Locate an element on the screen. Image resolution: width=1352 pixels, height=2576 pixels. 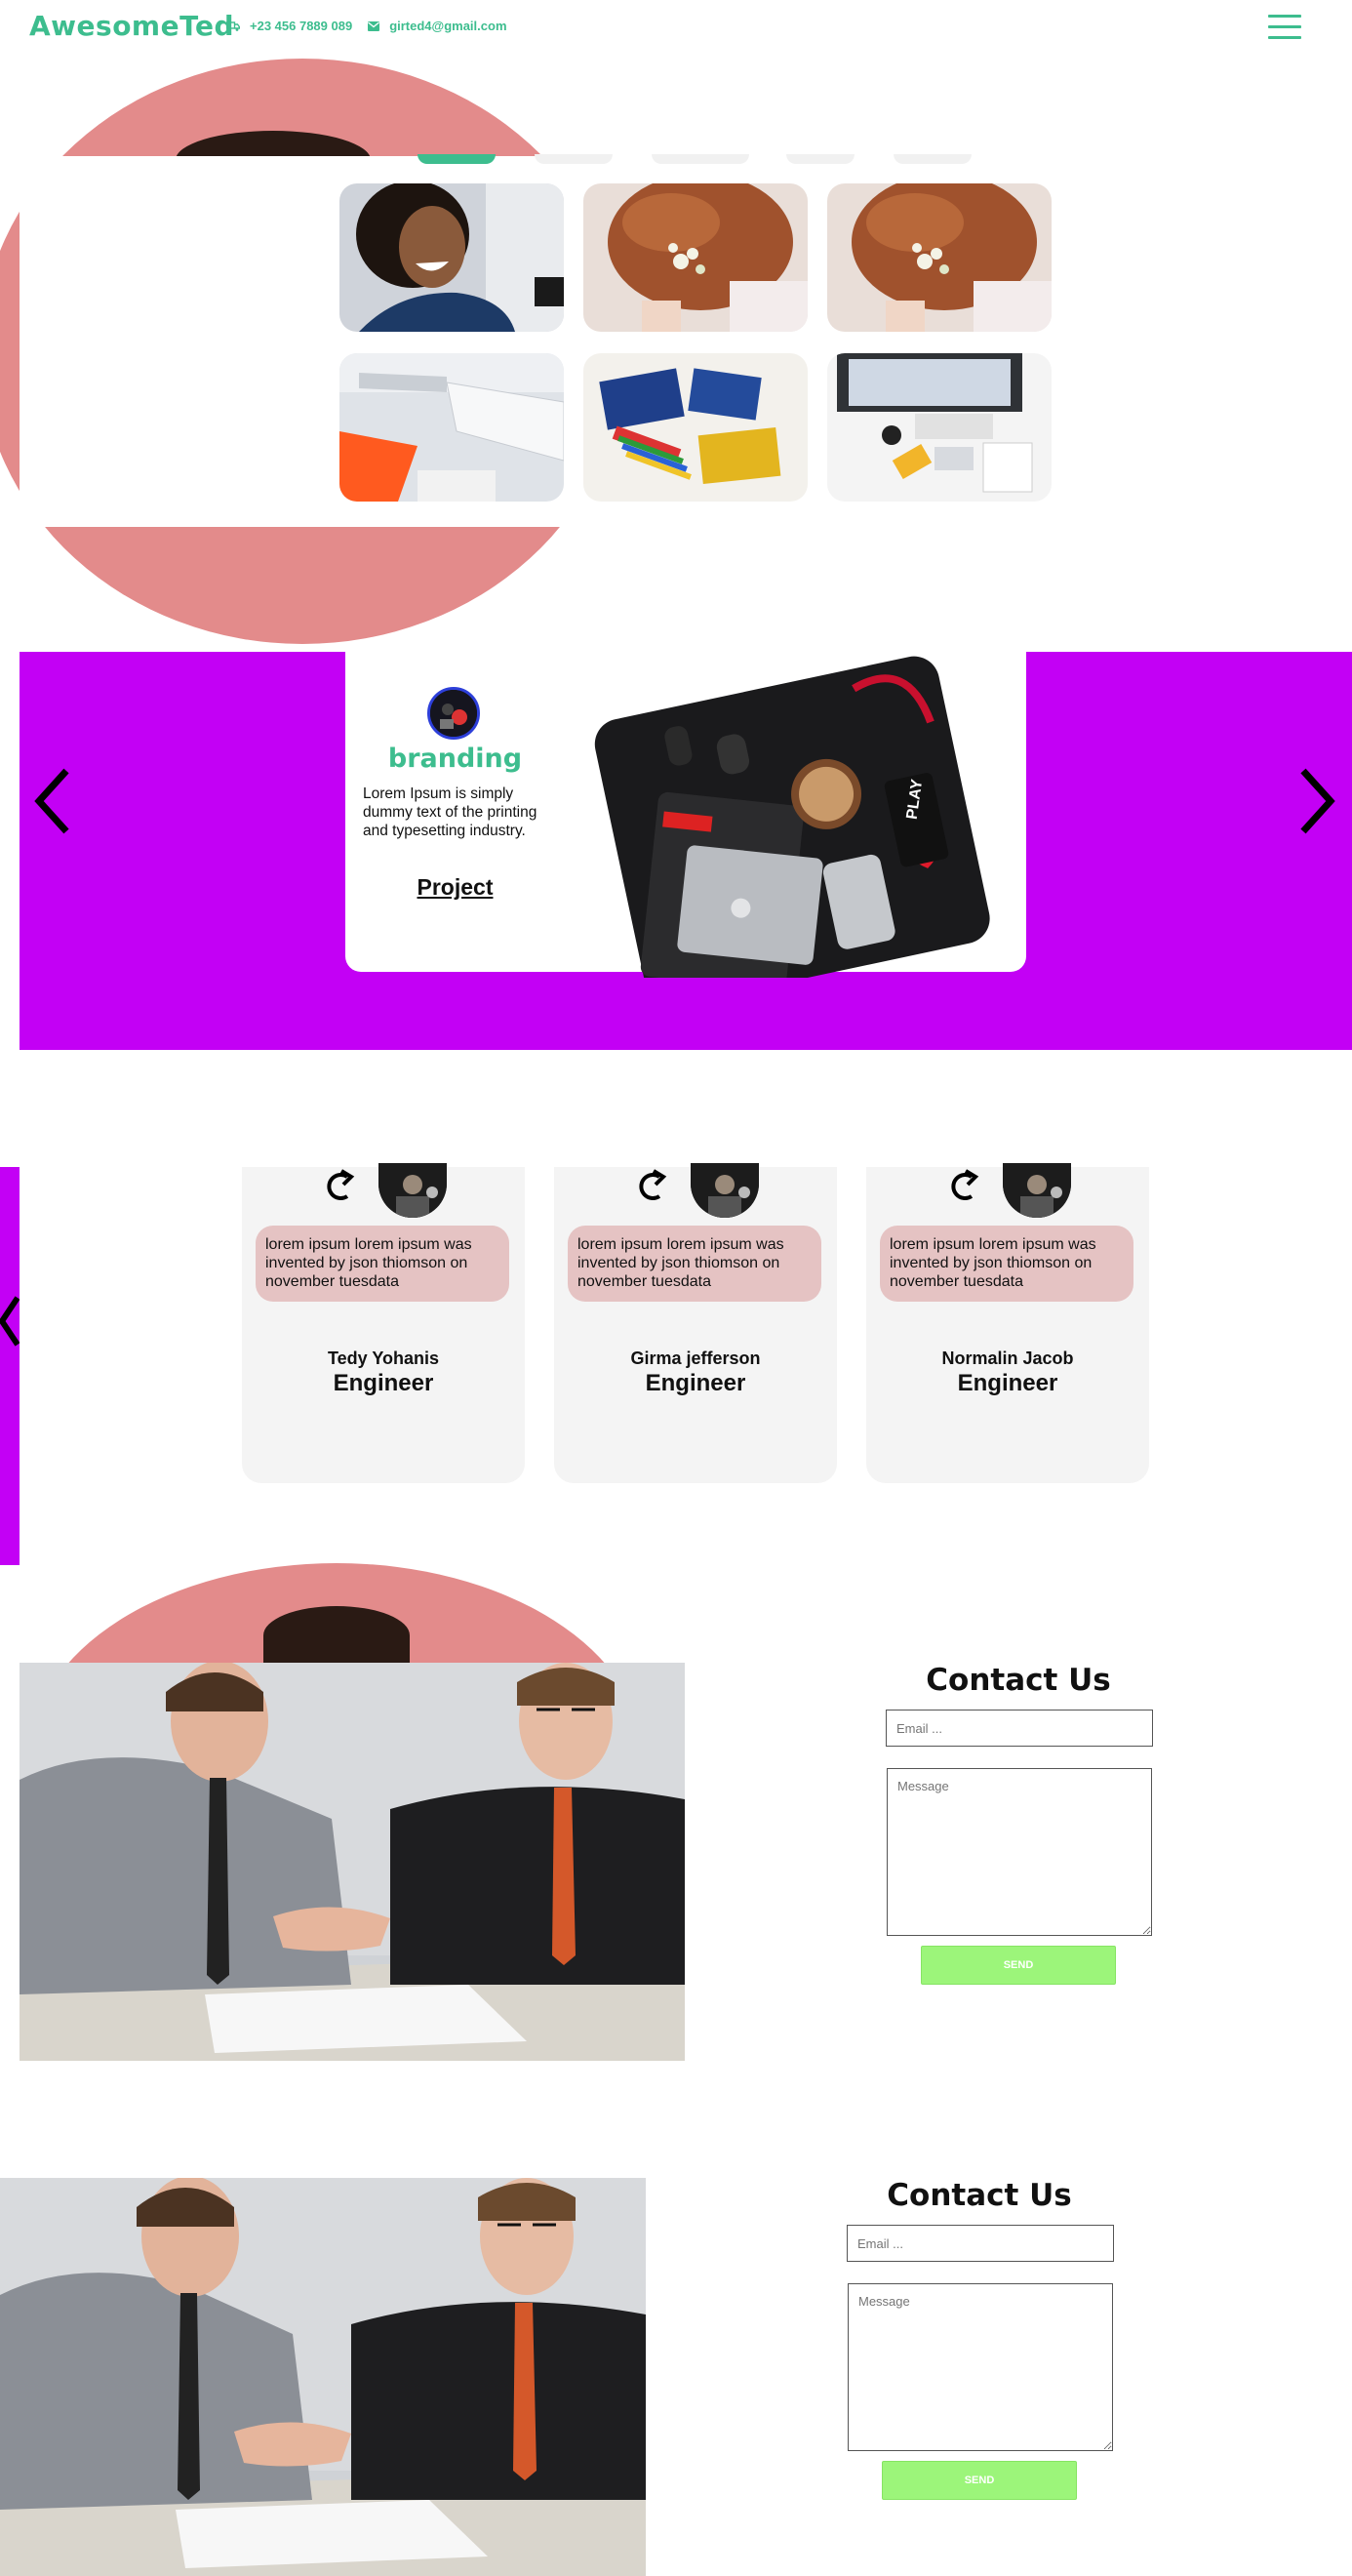
brand-logo: AwesomeTed is located at coordinates (131, 26).